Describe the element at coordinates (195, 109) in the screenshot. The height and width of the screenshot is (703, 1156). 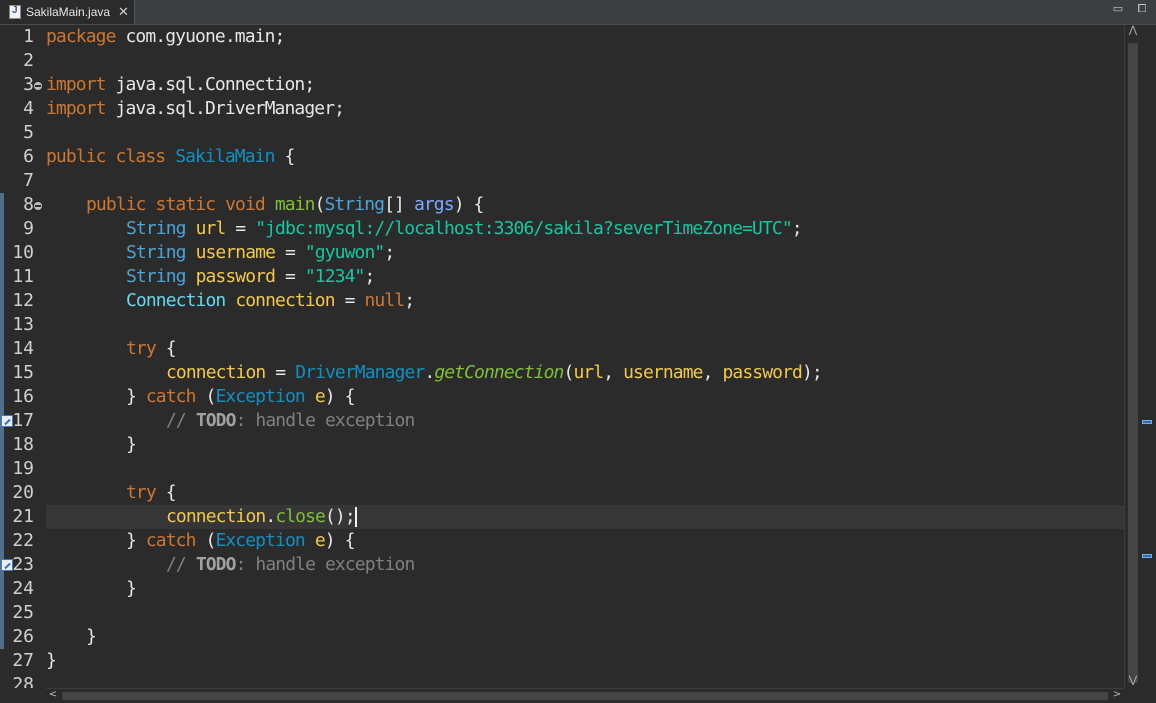
I see `code-line-4: import java.sql.DriverManager;` at that location.